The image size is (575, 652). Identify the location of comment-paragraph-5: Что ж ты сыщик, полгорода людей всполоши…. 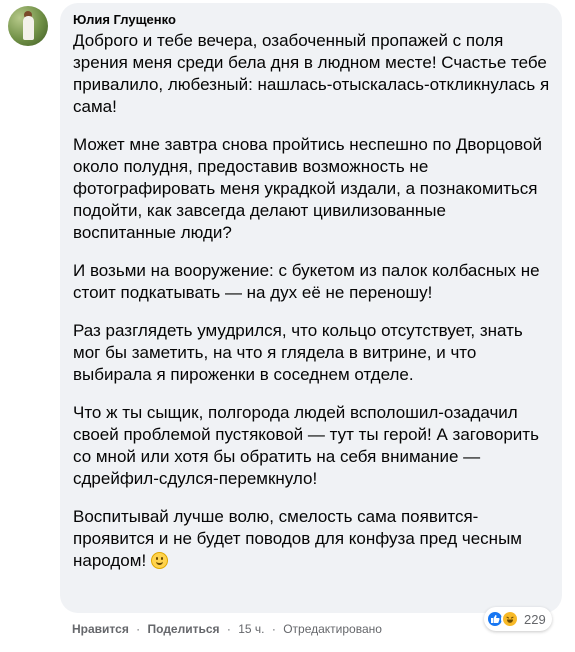
(306, 445).